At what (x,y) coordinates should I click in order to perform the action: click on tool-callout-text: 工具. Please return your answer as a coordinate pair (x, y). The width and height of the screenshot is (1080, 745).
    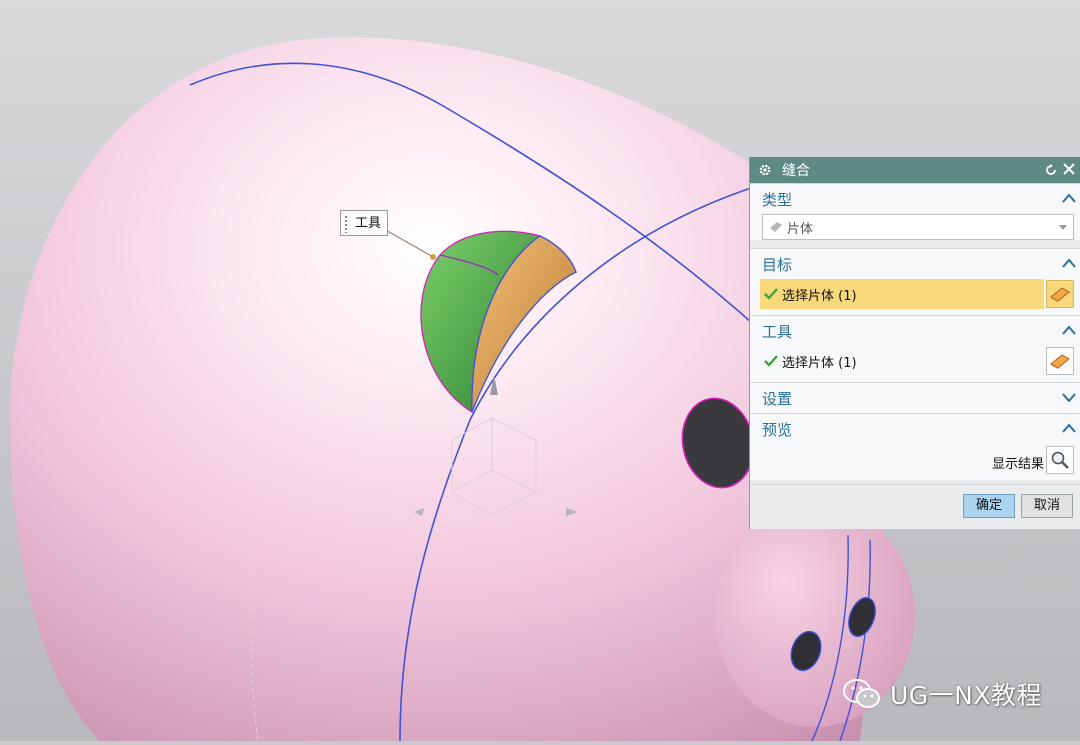
    Looking at the image, I should click on (368, 223).